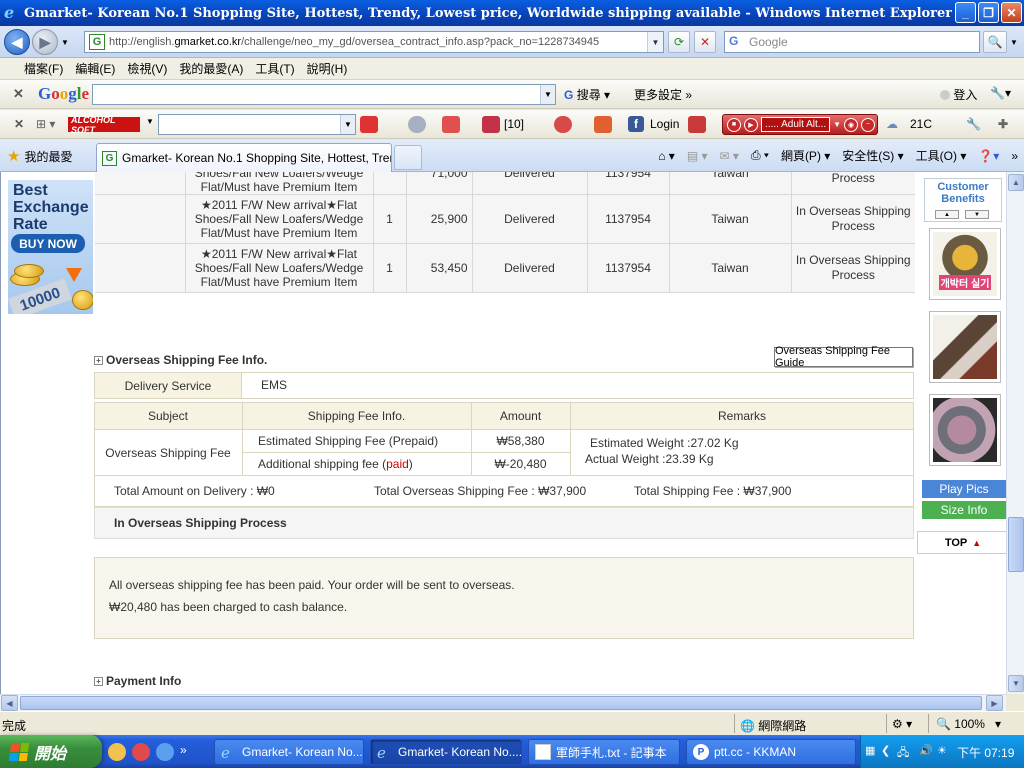 The width and height of the screenshot is (1024, 768). Describe the element at coordinates (347, 124) in the screenshot. I see `alcohol-search-dropdown-icon: ▼` at that location.